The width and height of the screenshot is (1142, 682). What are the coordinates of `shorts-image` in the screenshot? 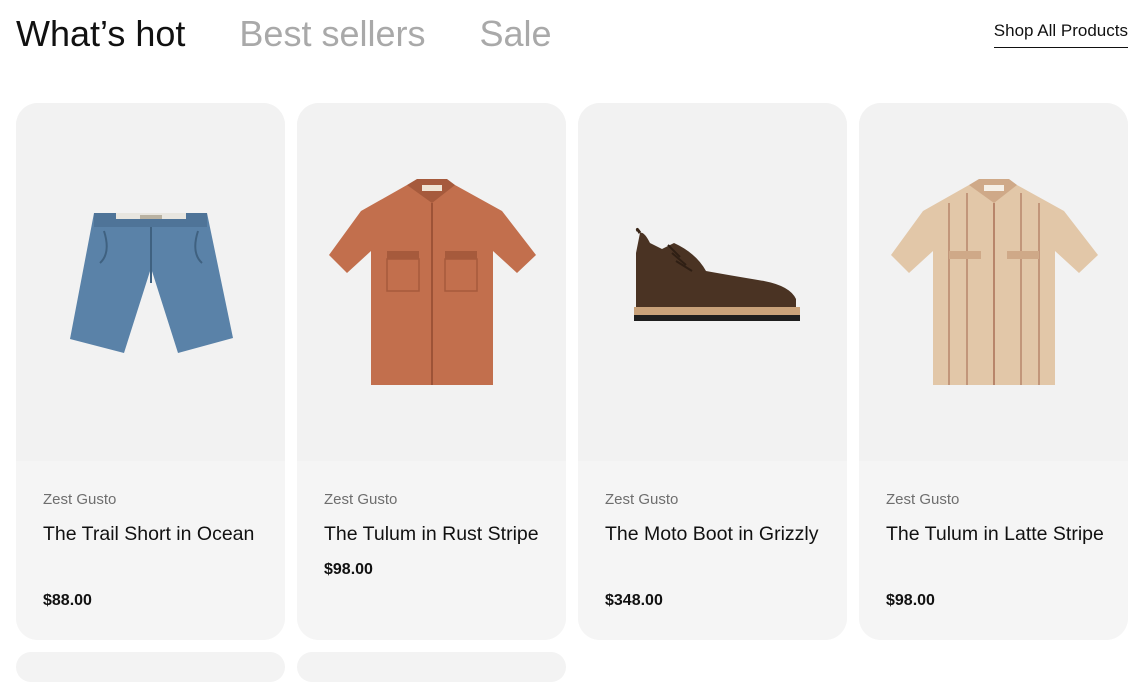 It's located at (151, 283).